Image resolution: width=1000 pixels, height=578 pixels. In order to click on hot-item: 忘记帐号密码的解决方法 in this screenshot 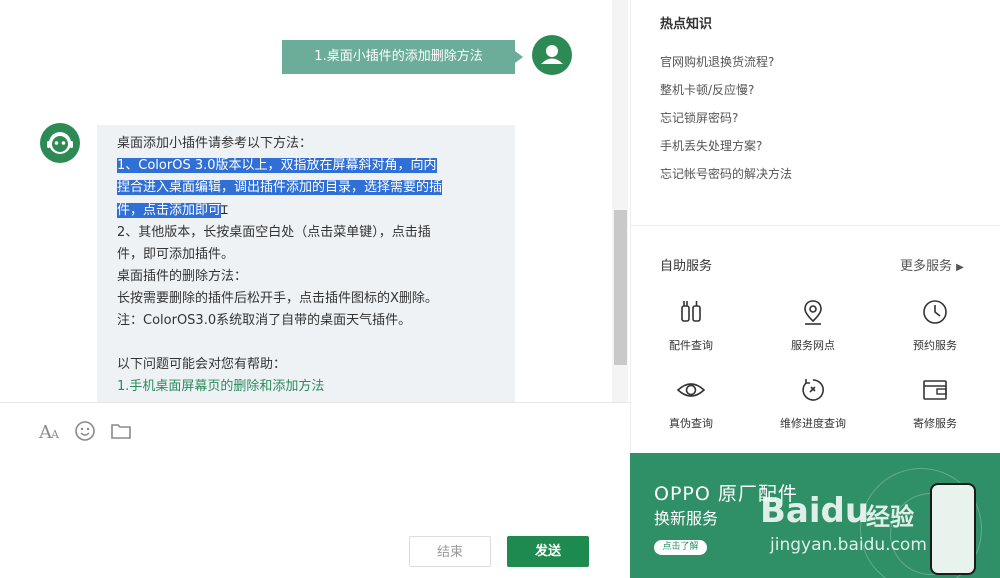, I will do `click(726, 173)`.